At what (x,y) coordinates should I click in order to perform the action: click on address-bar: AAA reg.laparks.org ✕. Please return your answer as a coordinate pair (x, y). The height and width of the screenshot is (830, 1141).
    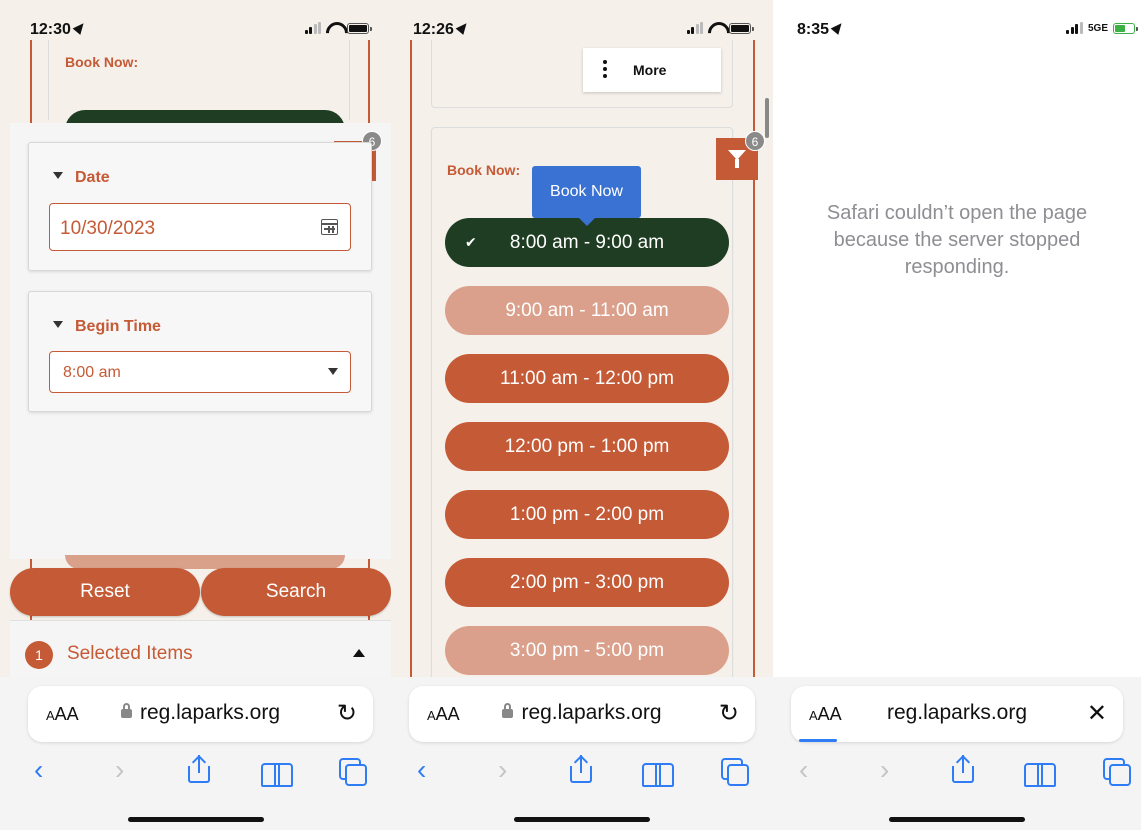
    Looking at the image, I should click on (957, 714).